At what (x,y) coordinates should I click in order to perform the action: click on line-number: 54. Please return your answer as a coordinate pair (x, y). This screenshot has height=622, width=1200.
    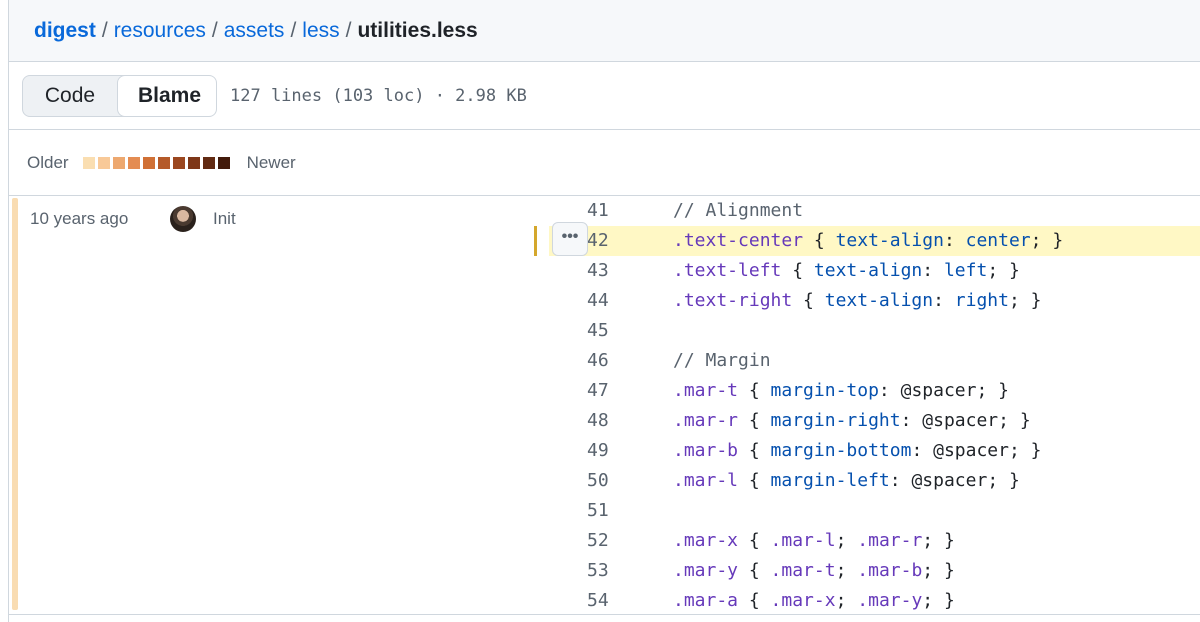
    Looking at the image, I should click on (605, 601).